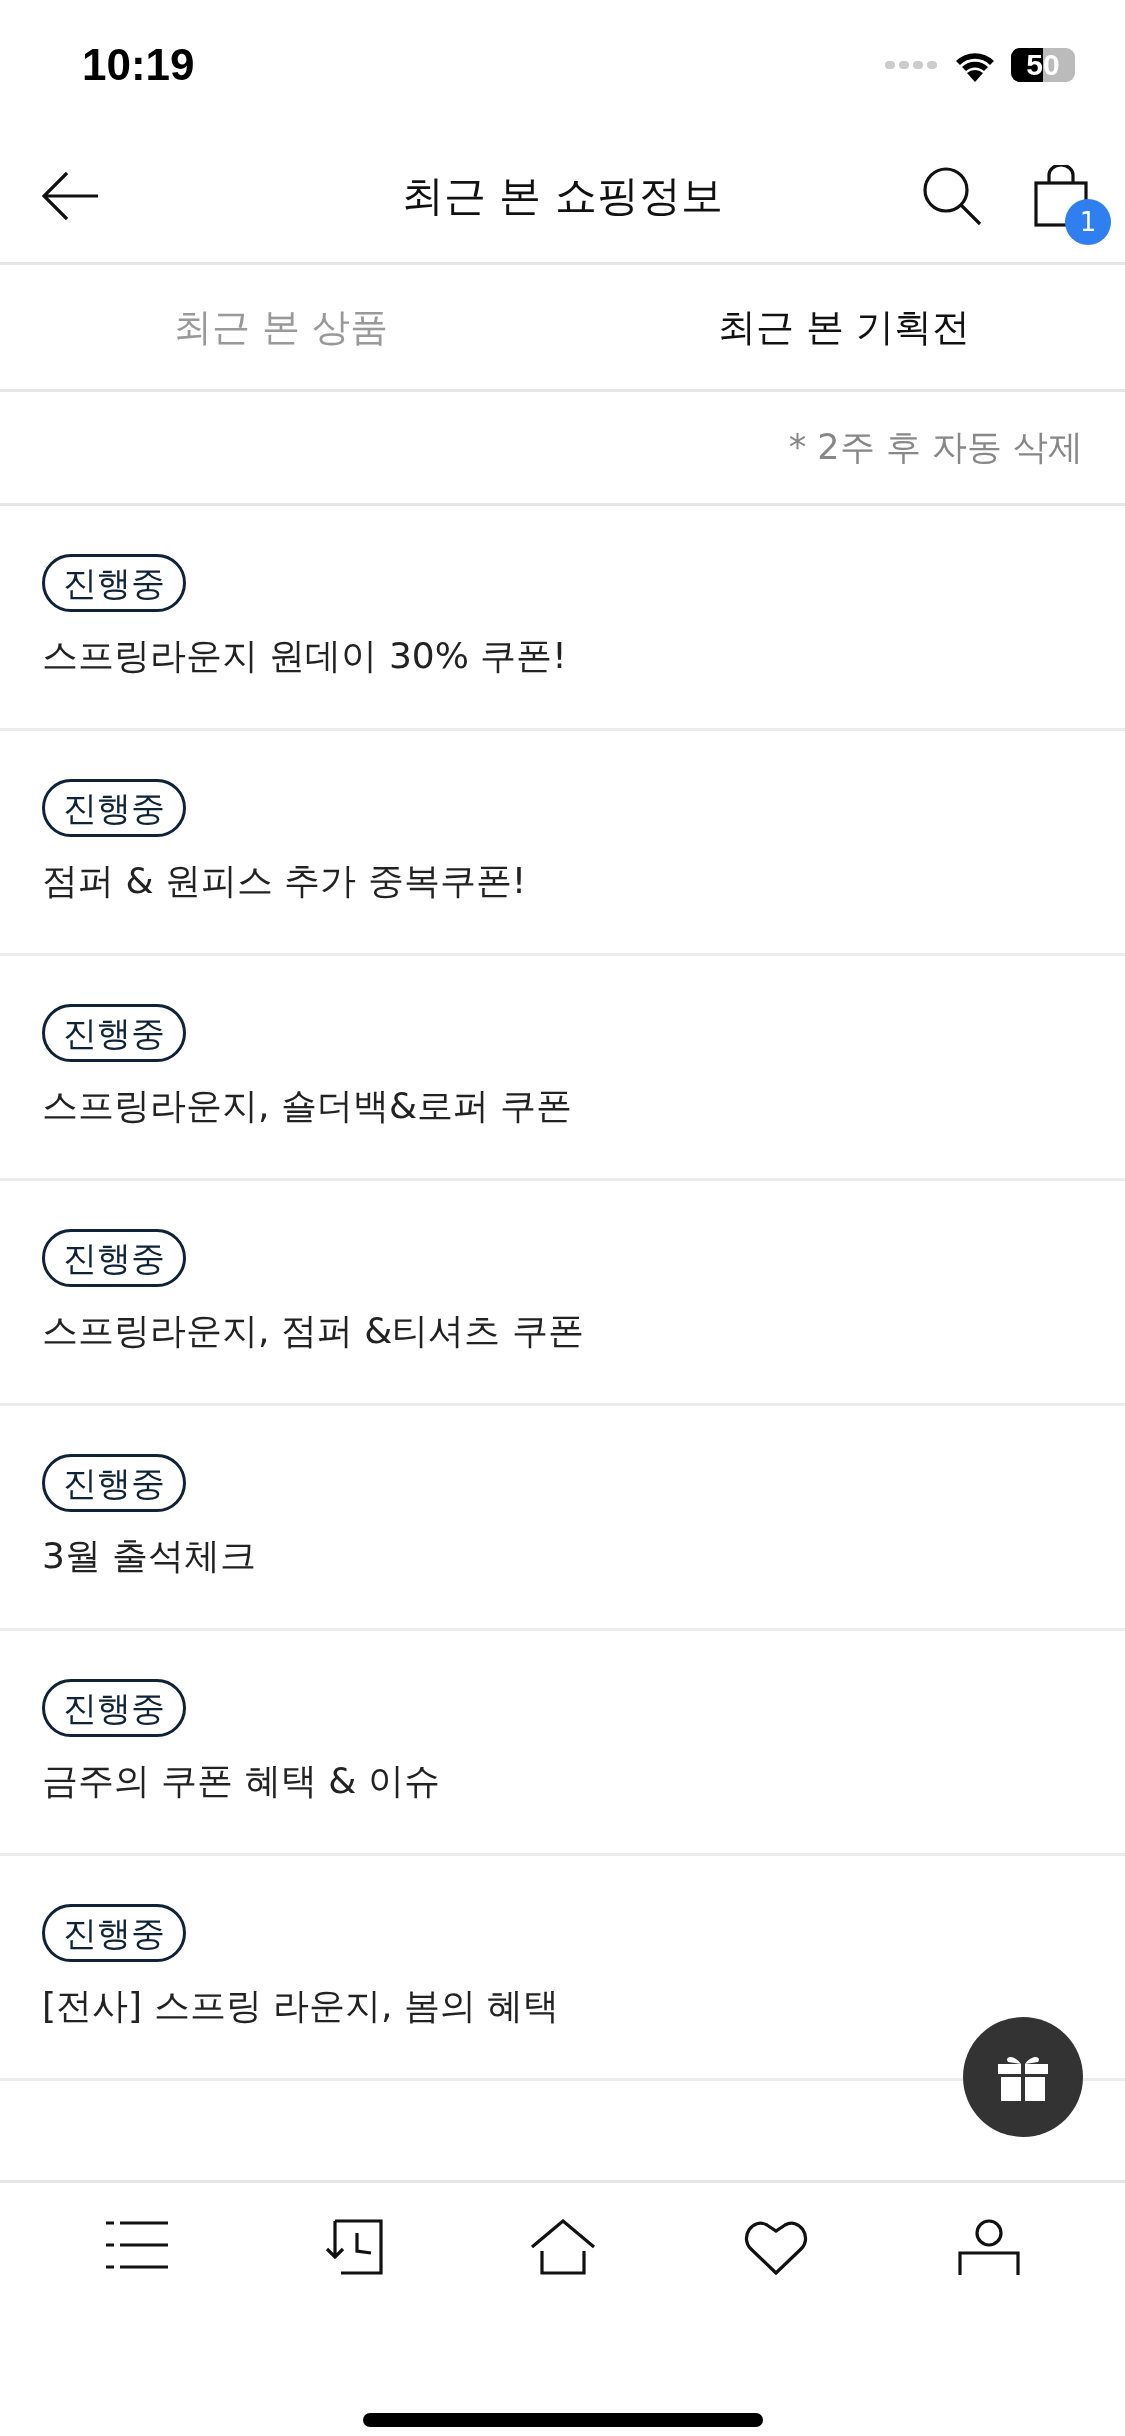  I want to click on event-title: 스프링라운지, 점퍼 &티셔츠 쿠폰, so click(313, 1331).